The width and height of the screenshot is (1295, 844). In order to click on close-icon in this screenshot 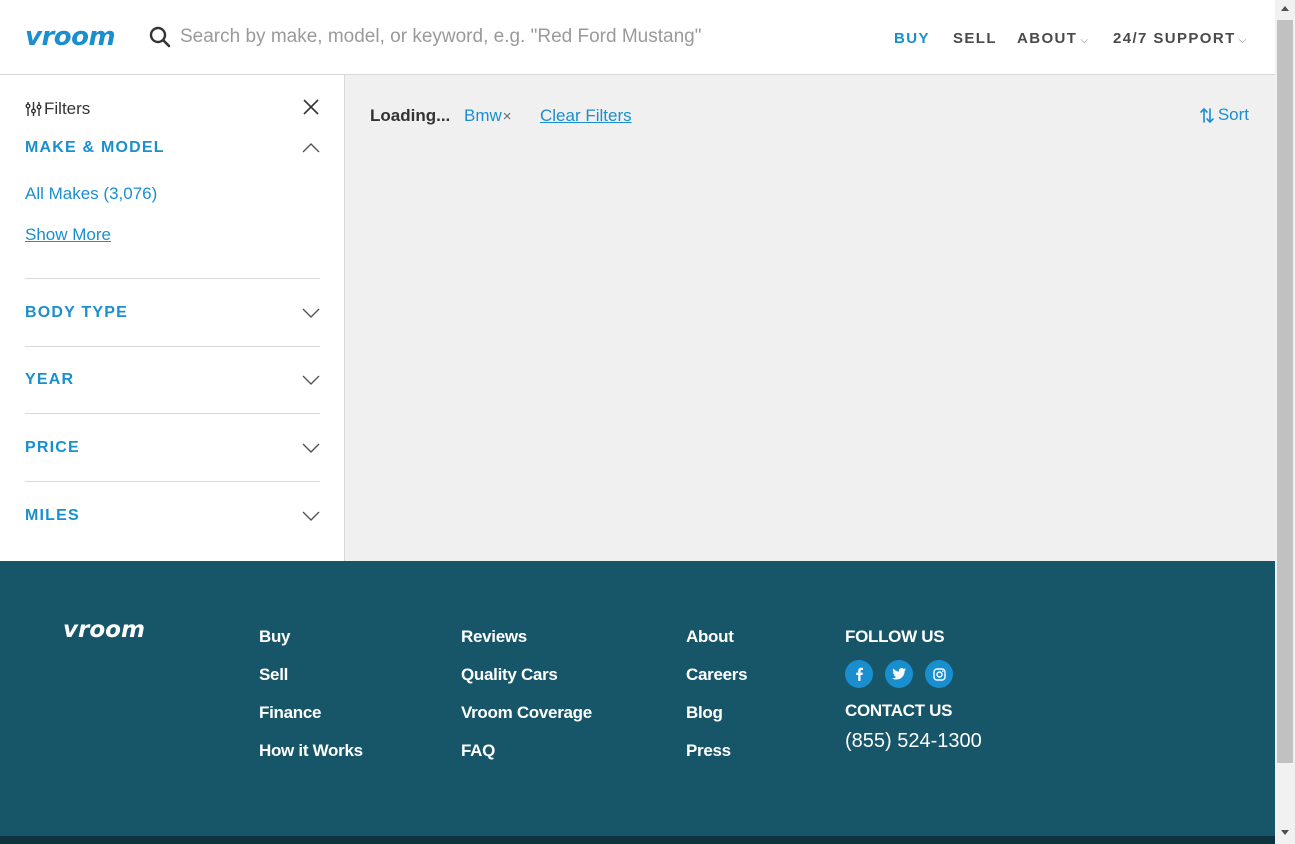, I will do `click(311, 107)`.